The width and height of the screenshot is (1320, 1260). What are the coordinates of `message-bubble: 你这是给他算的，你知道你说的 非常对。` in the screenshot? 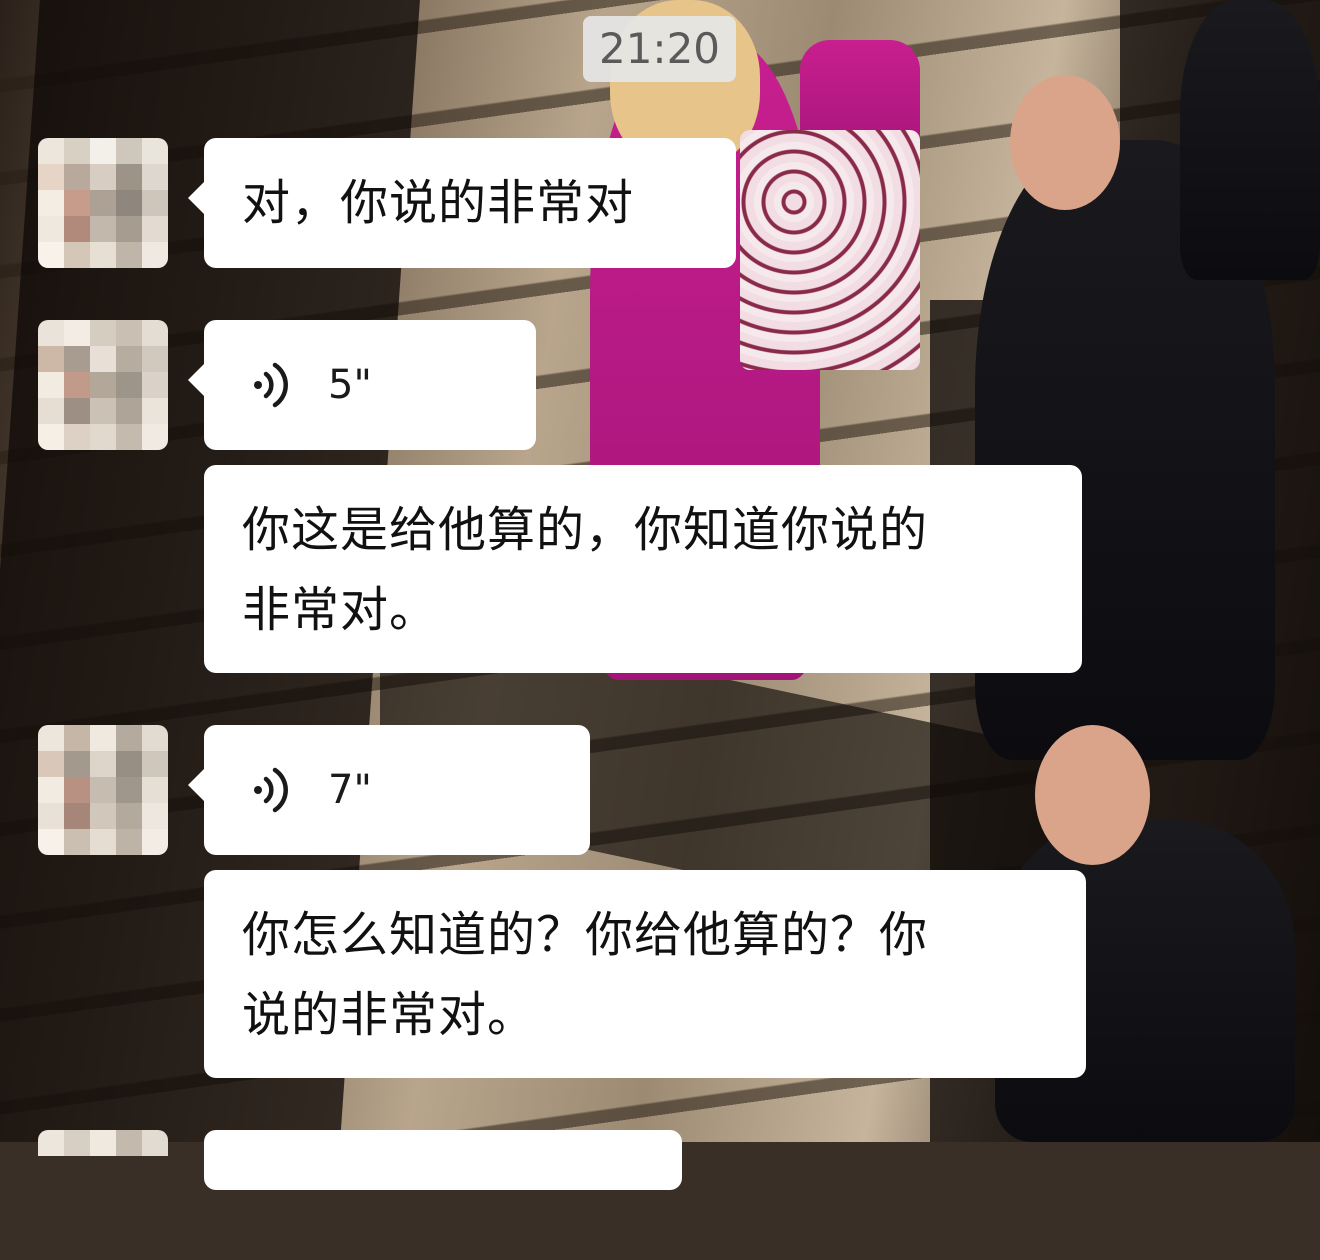 It's located at (643, 569).